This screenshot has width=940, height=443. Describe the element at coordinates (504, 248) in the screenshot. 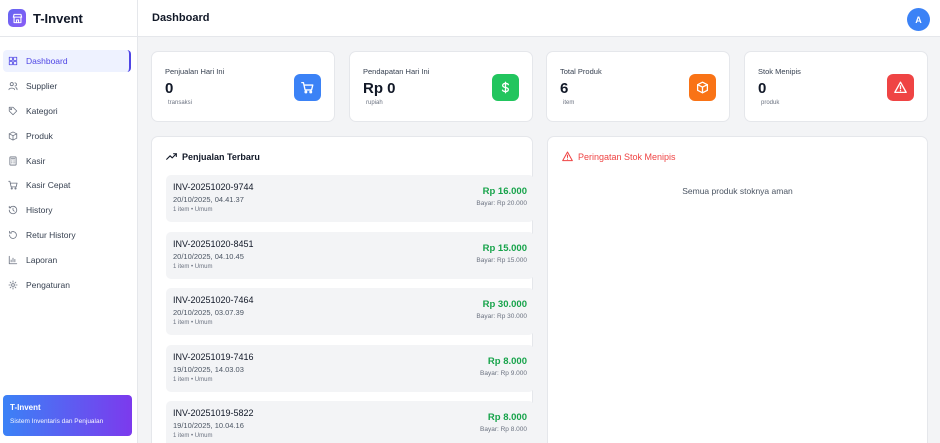

I see `sale-amount: Rp 15.000` at that location.